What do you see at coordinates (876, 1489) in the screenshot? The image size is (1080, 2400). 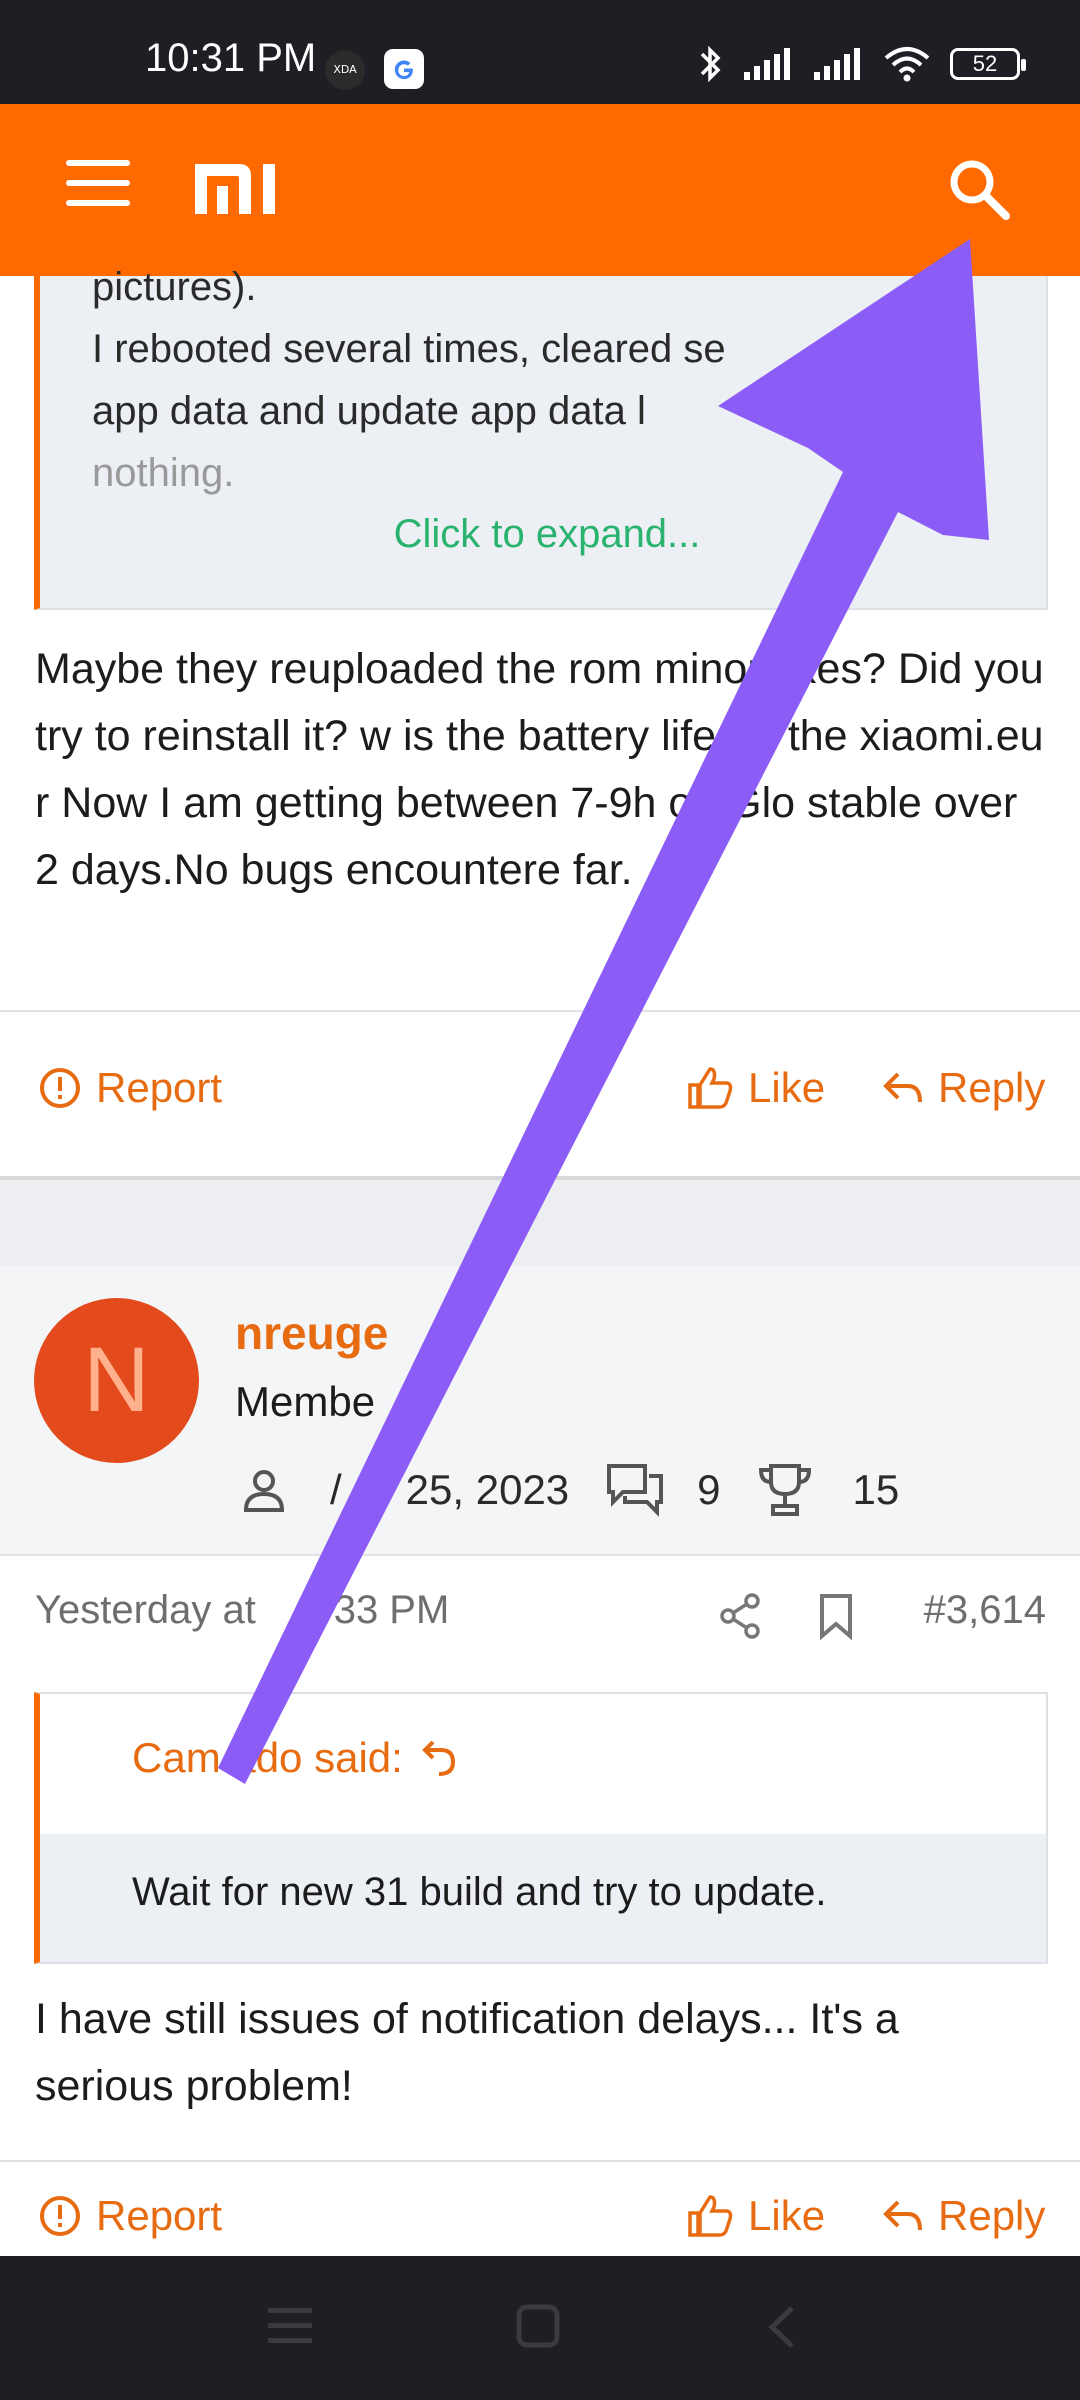 I see `points-count: 15` at bounding box center [876, 1489].